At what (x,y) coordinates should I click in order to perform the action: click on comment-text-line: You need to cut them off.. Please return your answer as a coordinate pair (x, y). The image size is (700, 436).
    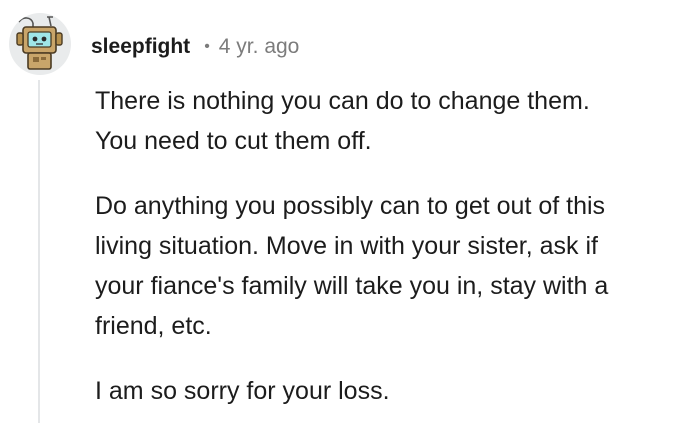
    Looking at the image, I should click on (233, 141).